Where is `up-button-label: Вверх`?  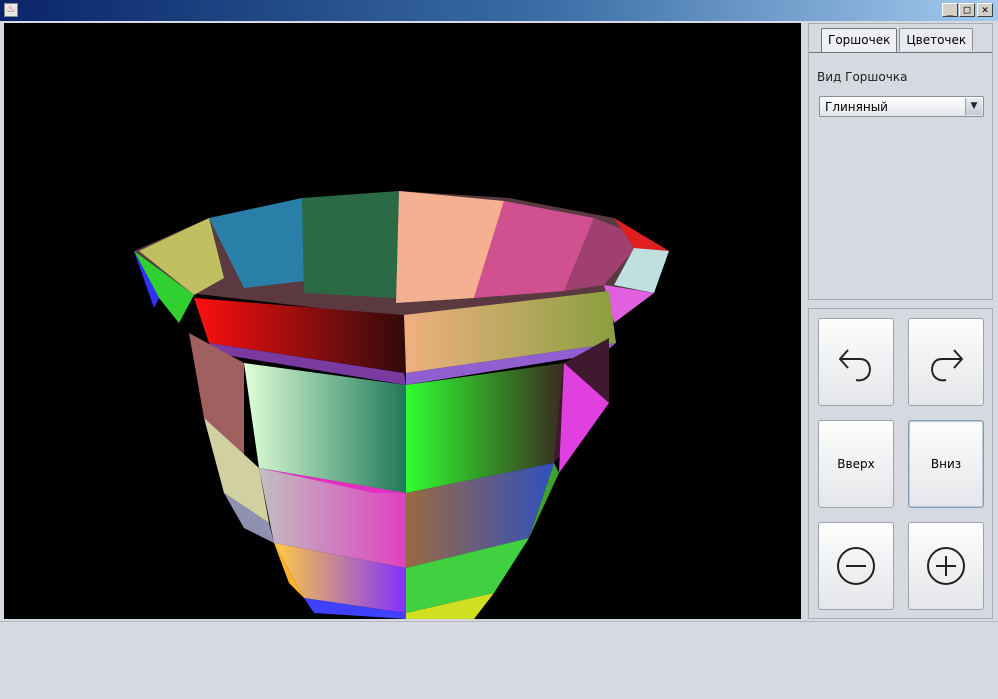 up-button-label: Вверх is located at coordinates (856, 464).